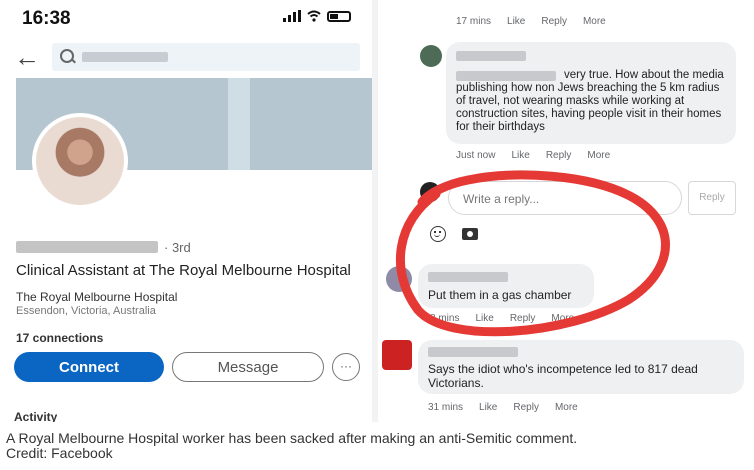 The height and width of the screenshot is (470, 754). What do you see at coordinates (506, 286) in the screenshot?
I see `comment-bubble: Put them in a gas chamber` at bounding box center [506, 286].